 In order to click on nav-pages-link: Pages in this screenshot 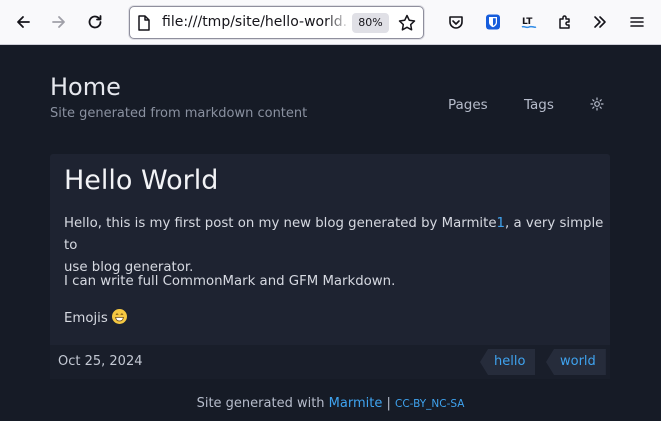, I will do `click(468, 105)`.